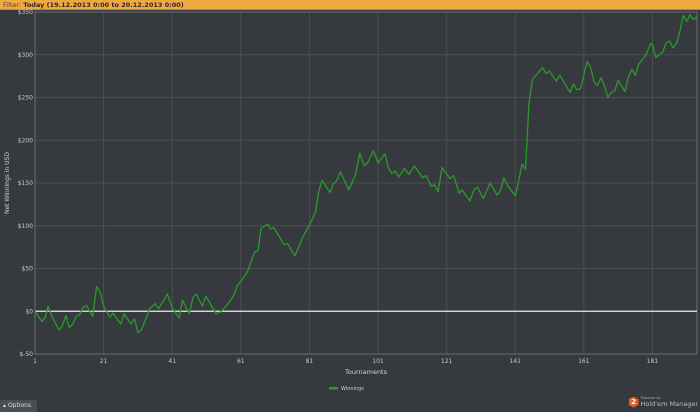 This screenshot has width=700, height=412. I want to click on x-tick-label: 161, so click(584, 361).